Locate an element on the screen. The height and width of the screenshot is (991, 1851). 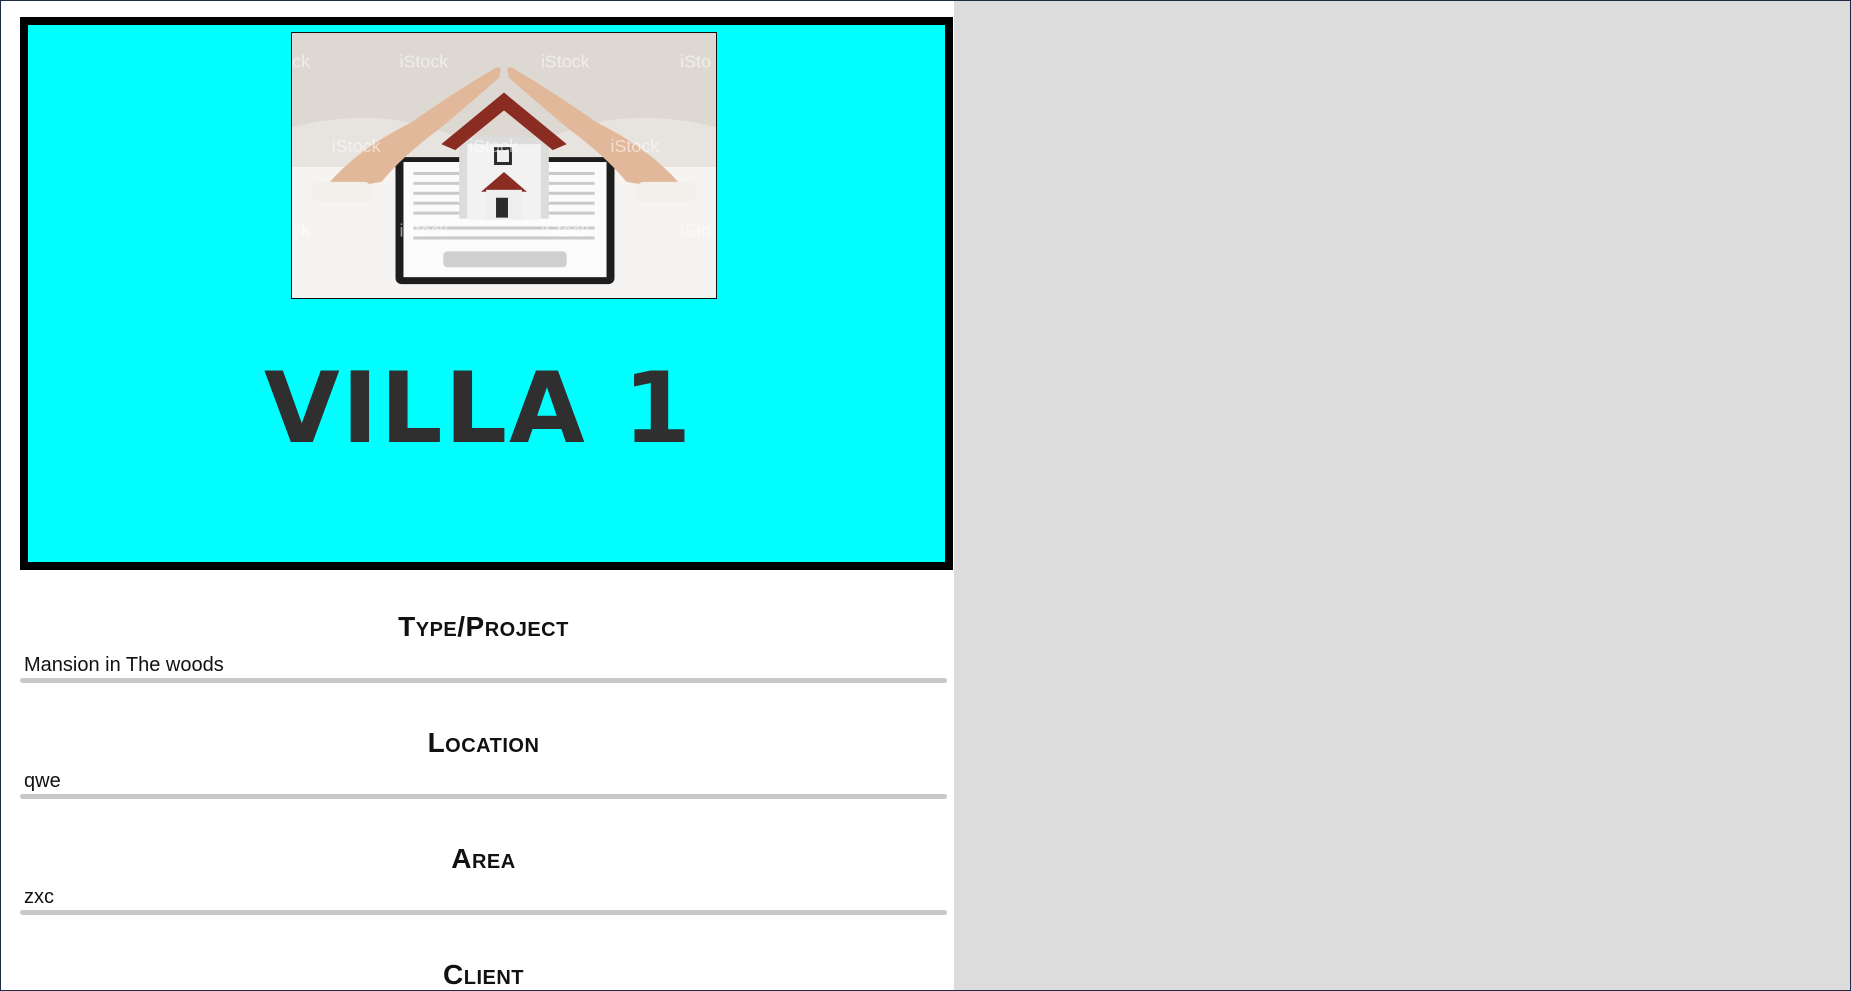
field-value-location: qwe is located at coordinates (42, 781).